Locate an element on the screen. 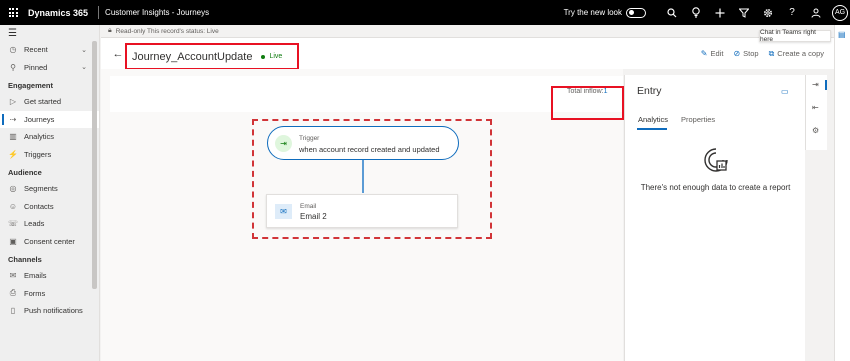  trigger-entry-icon: ⇥ is located at coordinates (283, 143).